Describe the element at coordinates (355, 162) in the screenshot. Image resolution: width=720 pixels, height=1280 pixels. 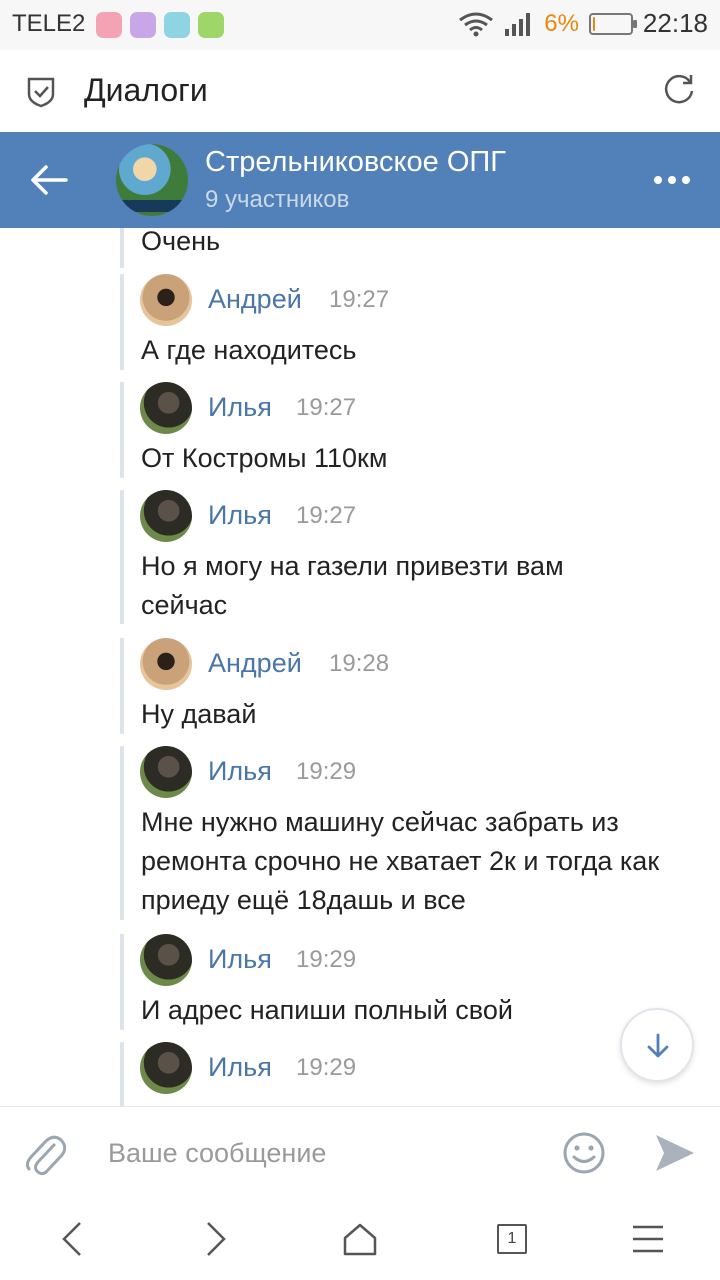
I see `chat-title: Стрельниковское ОПГ` at that location.